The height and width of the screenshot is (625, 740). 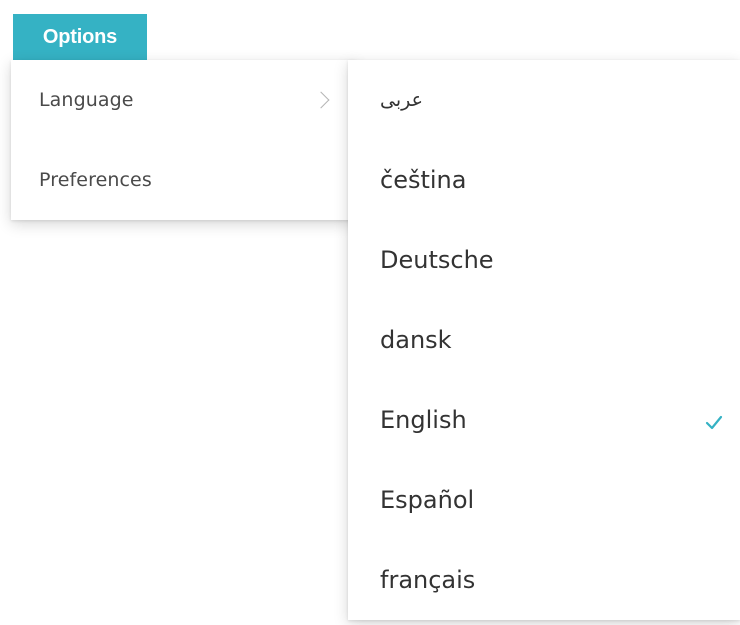 What do you see at coordinates (80, 37) in the screenshot?
I see `options-button: Options` at bounding box center [80, 37].